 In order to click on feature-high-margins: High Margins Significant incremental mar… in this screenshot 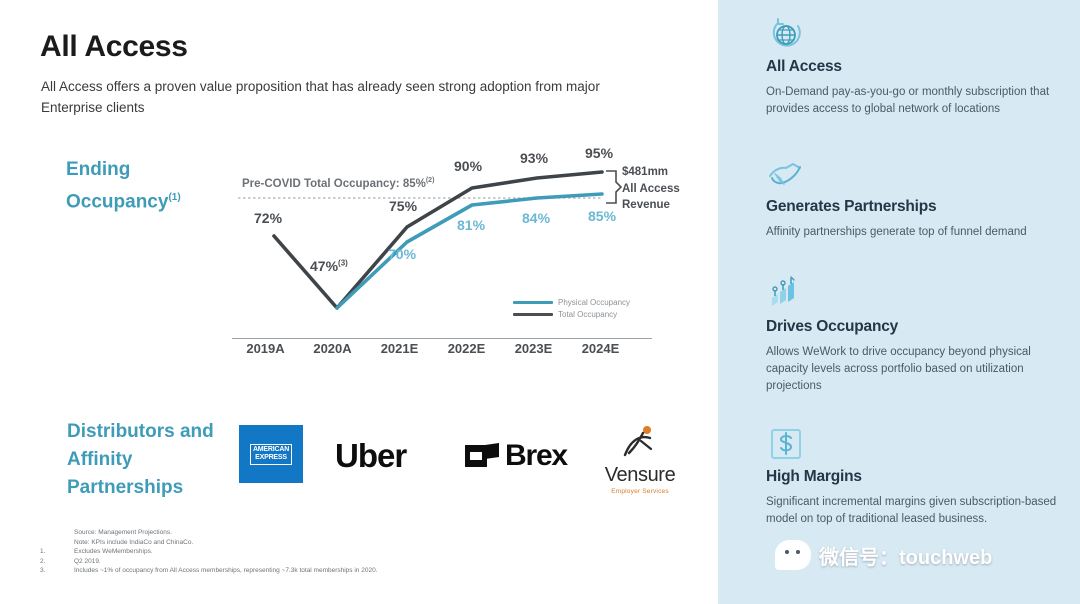, I will do `click(912, 476)`.